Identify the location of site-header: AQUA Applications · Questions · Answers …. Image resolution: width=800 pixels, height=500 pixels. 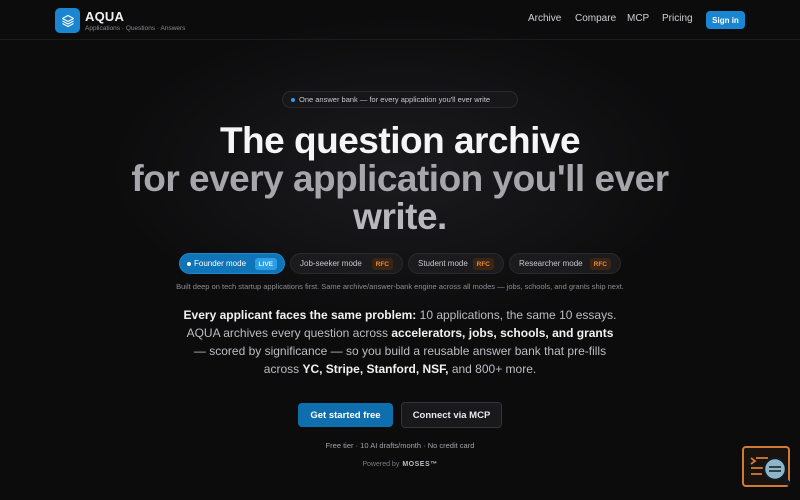
(400, 20).